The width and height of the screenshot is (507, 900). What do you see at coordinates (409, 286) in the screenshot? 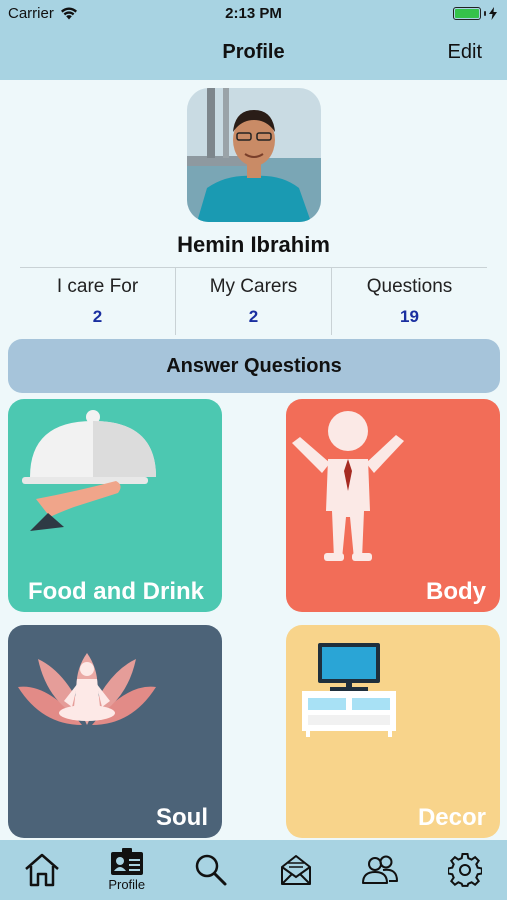
I see `stat-label: Questions` at bounding box center [409, 286].